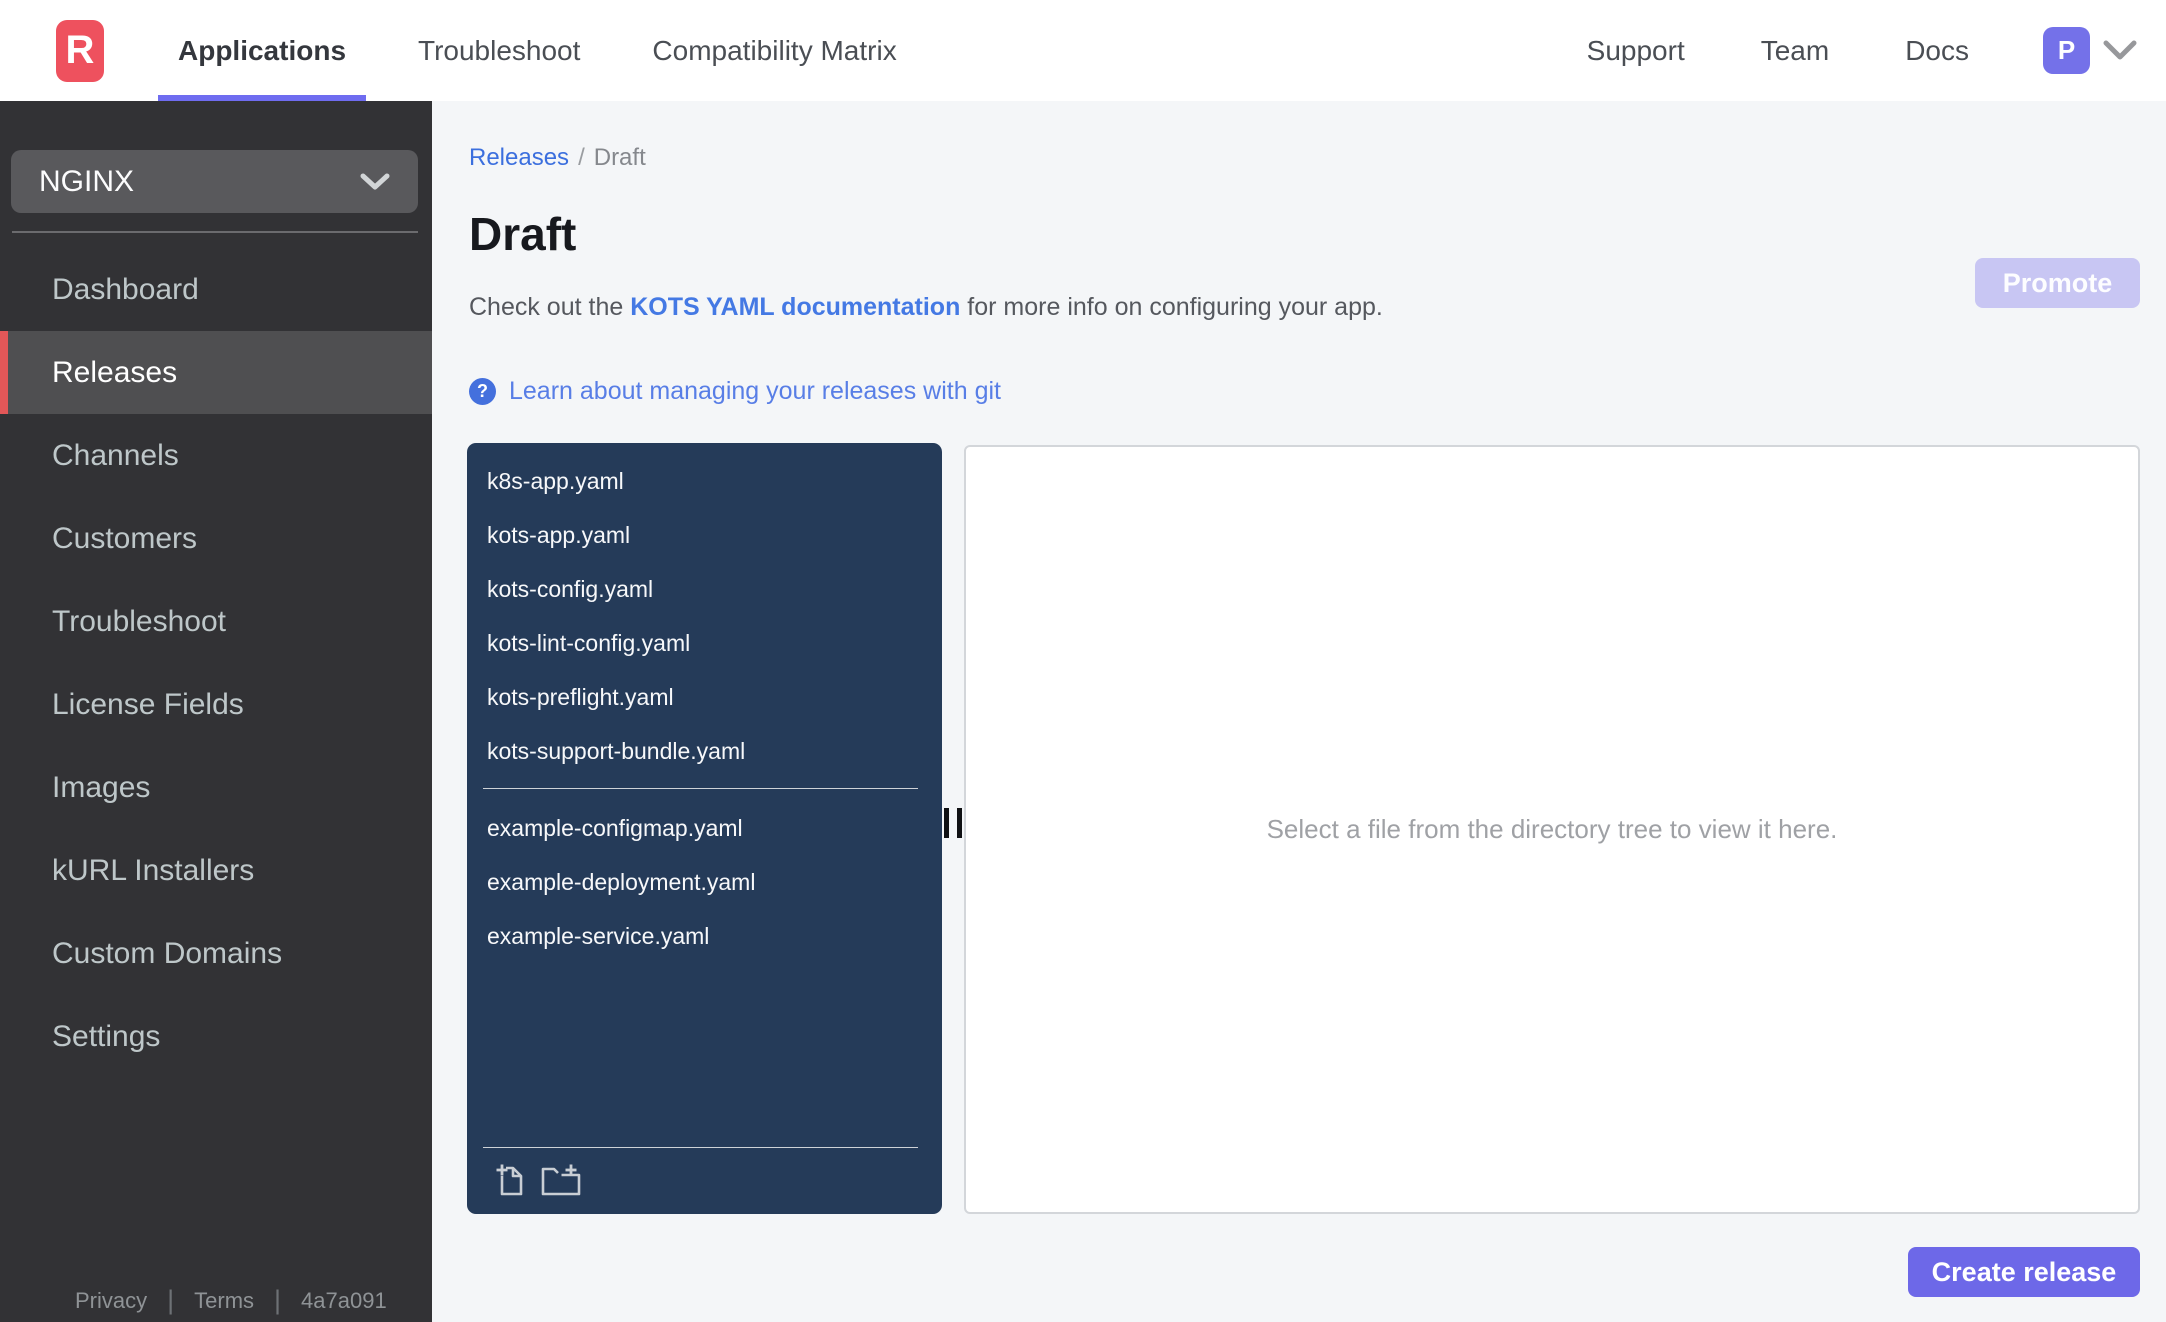  Describe the element at coordinates (216, 870) in the screenshot. I see `sidebar-item: kURL Installers` at that location.